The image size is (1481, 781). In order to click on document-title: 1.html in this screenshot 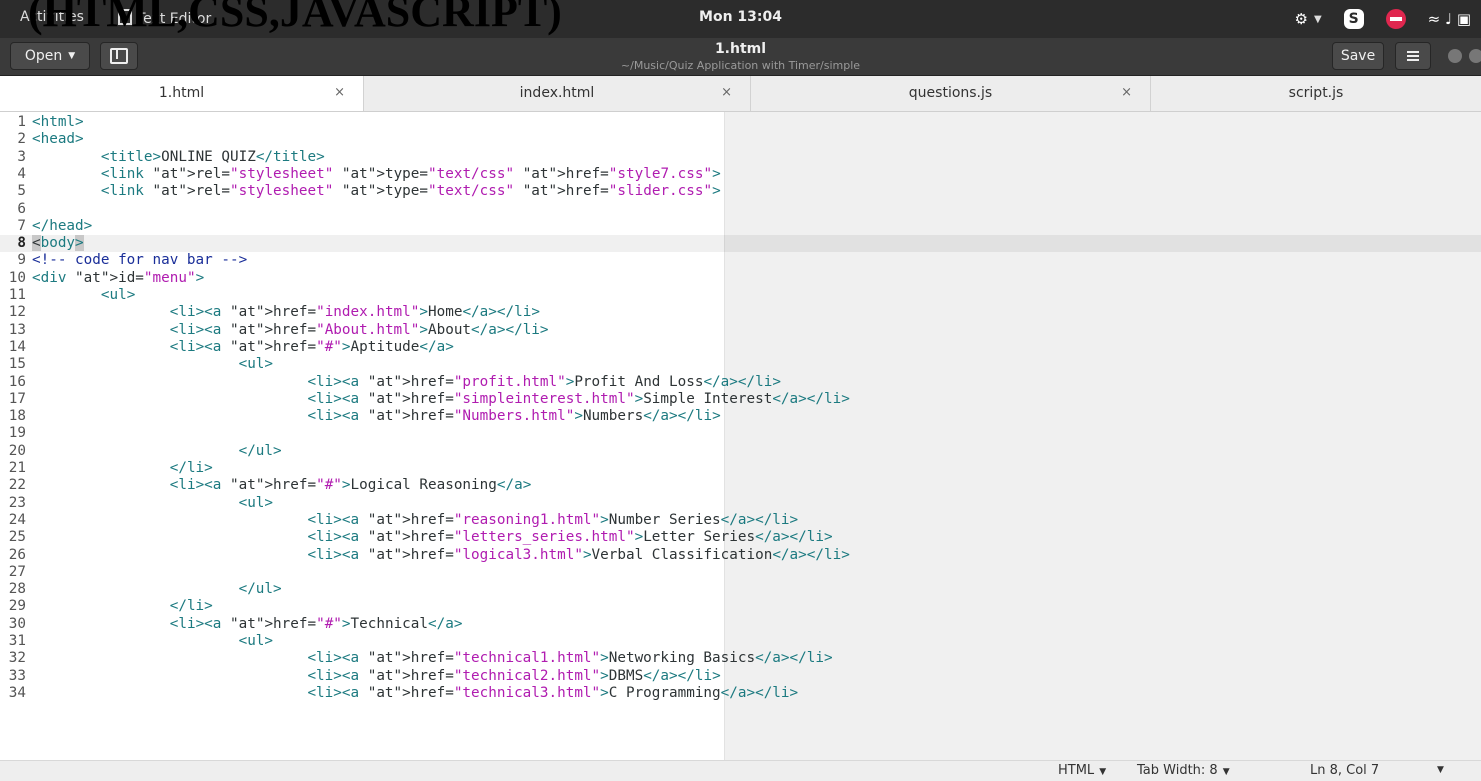, I will do `click(740, 49)`.